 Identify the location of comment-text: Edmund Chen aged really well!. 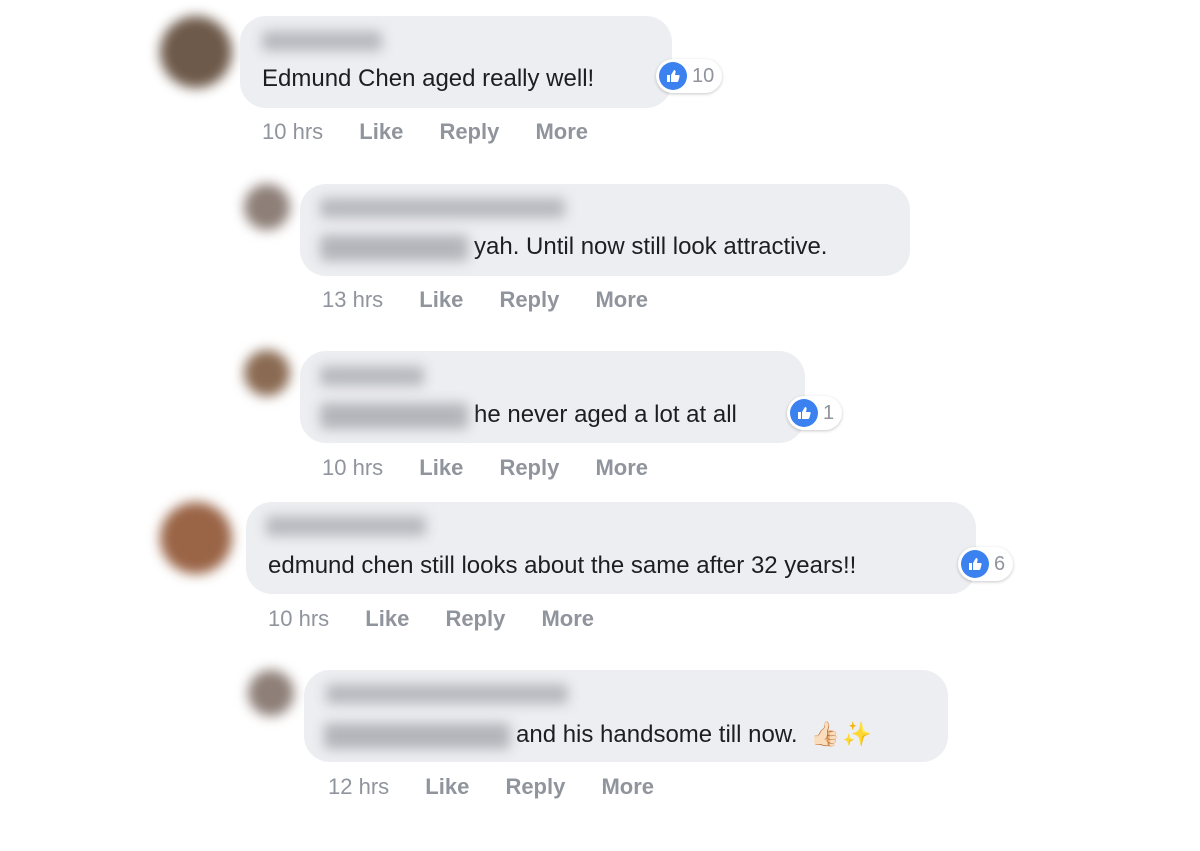
(428, 78).